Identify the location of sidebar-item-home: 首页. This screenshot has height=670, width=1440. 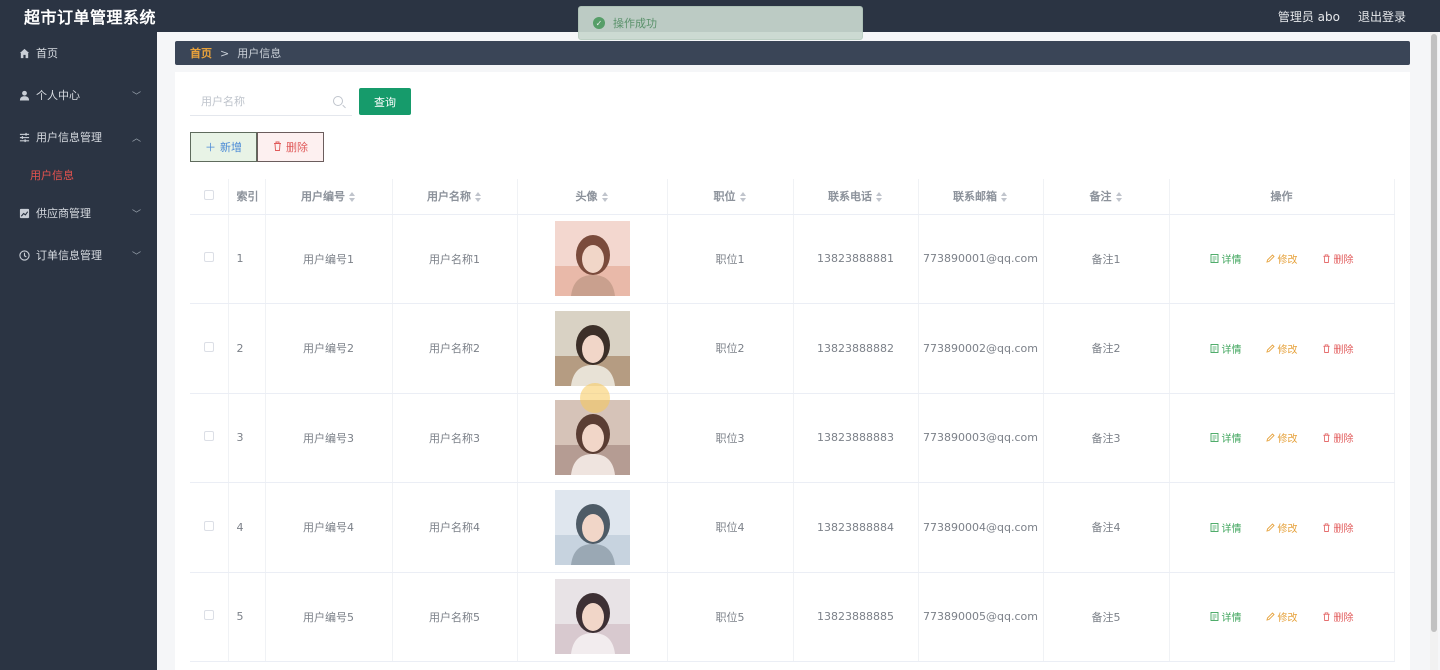
(78, 53).